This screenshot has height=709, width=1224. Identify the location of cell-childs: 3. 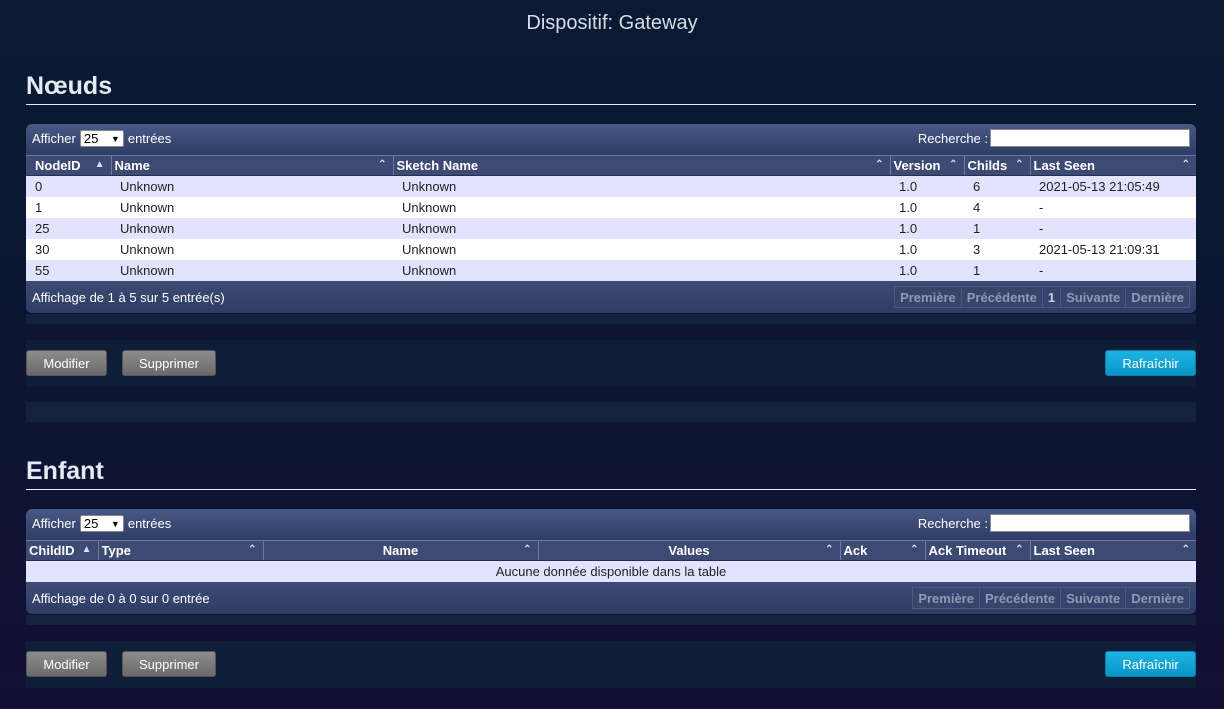
(997, 249).